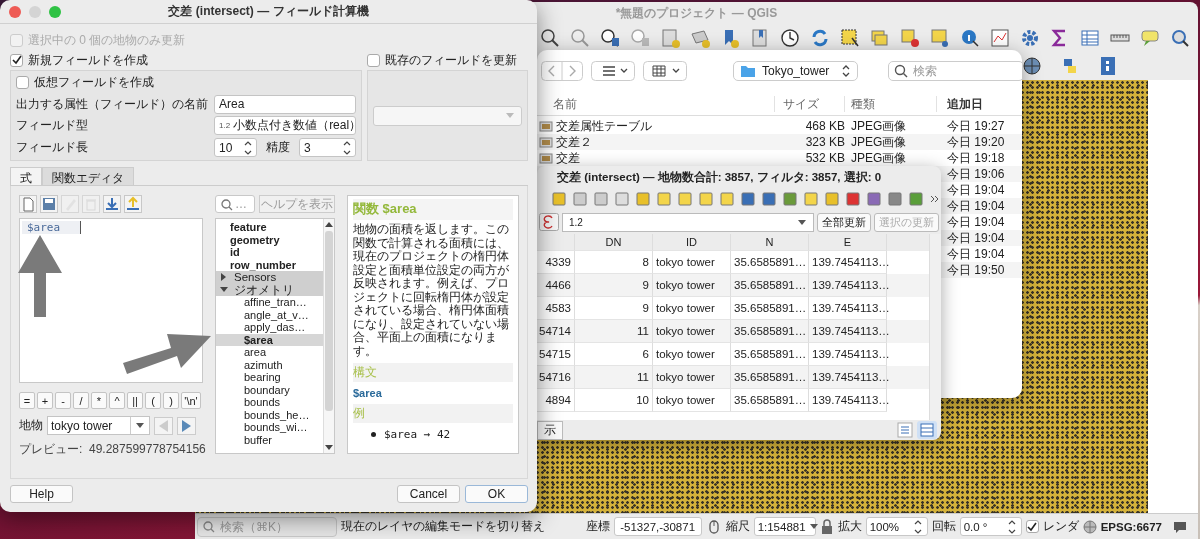 This screenshot has height=539, width=1200. What do you see at coordinates (1030, 38) in the screenshot?
I see `gear-icon` at bounding box center [1030, 38].